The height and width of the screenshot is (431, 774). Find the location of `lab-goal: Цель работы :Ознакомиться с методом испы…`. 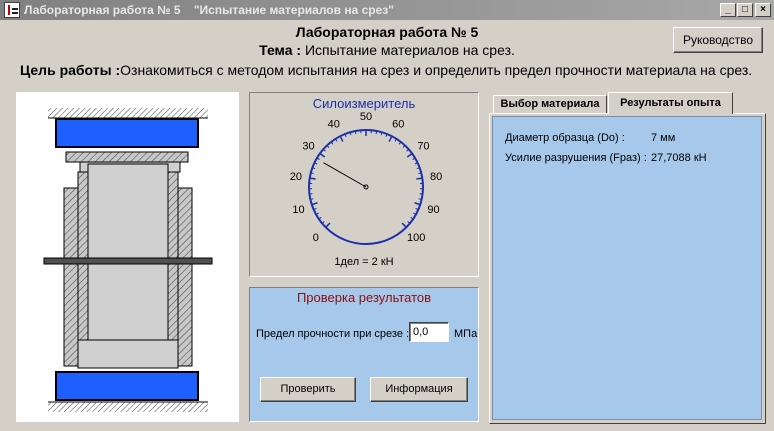

lab-goal: Цель работы :Ознакомиться с методом испы… is located at coordinates (386, 70).